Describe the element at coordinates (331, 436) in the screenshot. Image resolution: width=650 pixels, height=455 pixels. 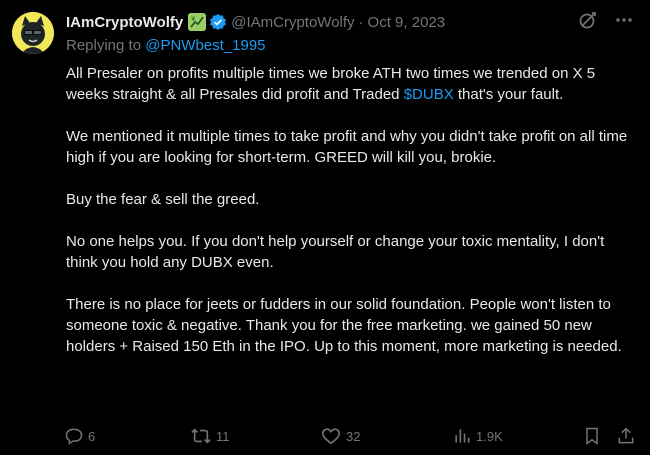
I see `heart-icon` at that location.